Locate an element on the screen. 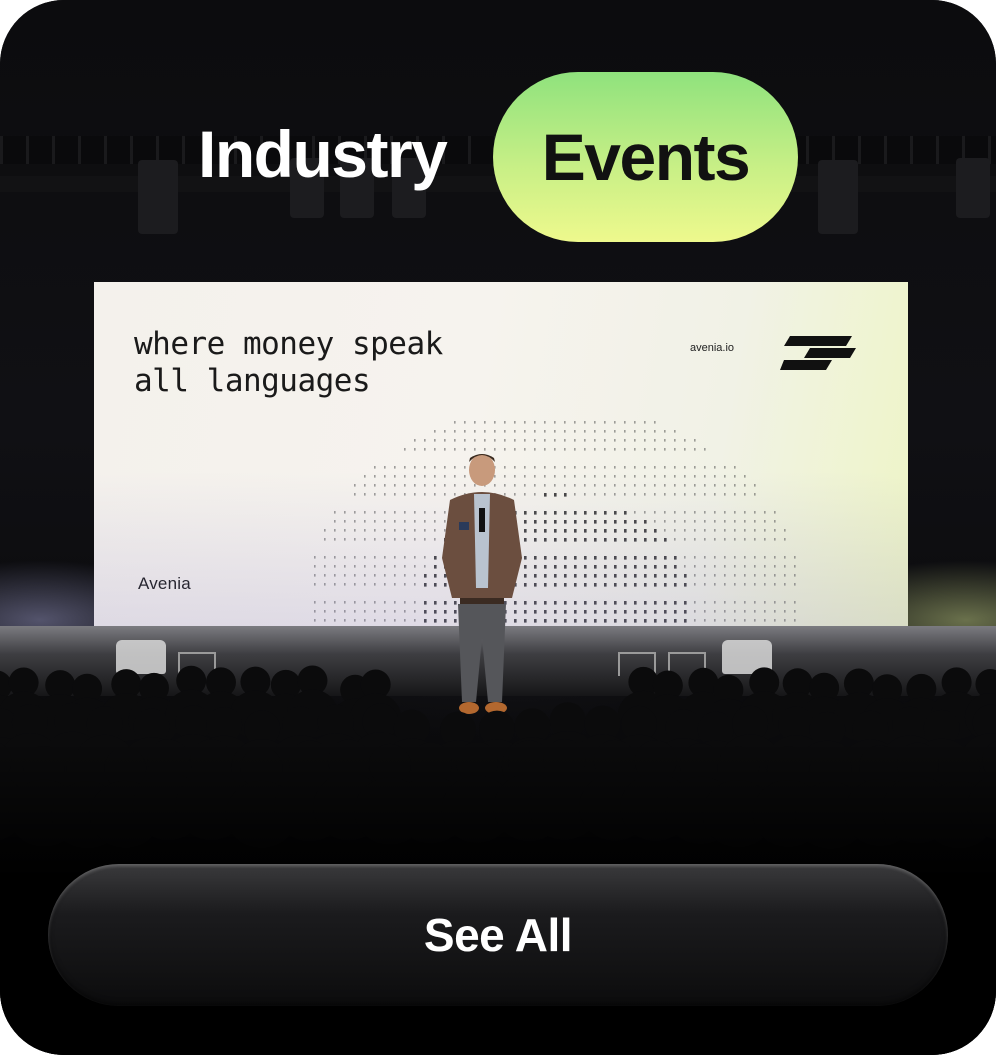 This screenshot has height=1055, width=996. see-all-button: See All is located at coordinates (498, 935).